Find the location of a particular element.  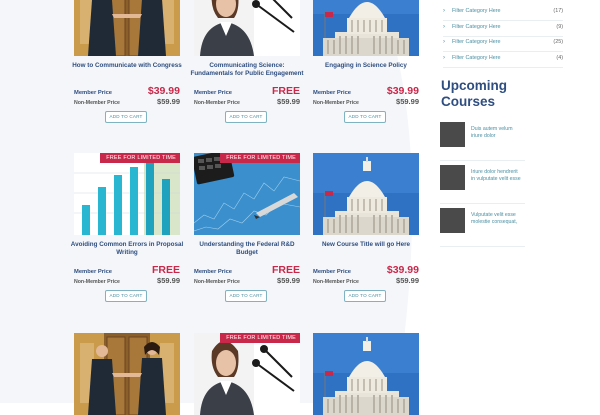

category-count: (9) is located at coordinates (559, 26).